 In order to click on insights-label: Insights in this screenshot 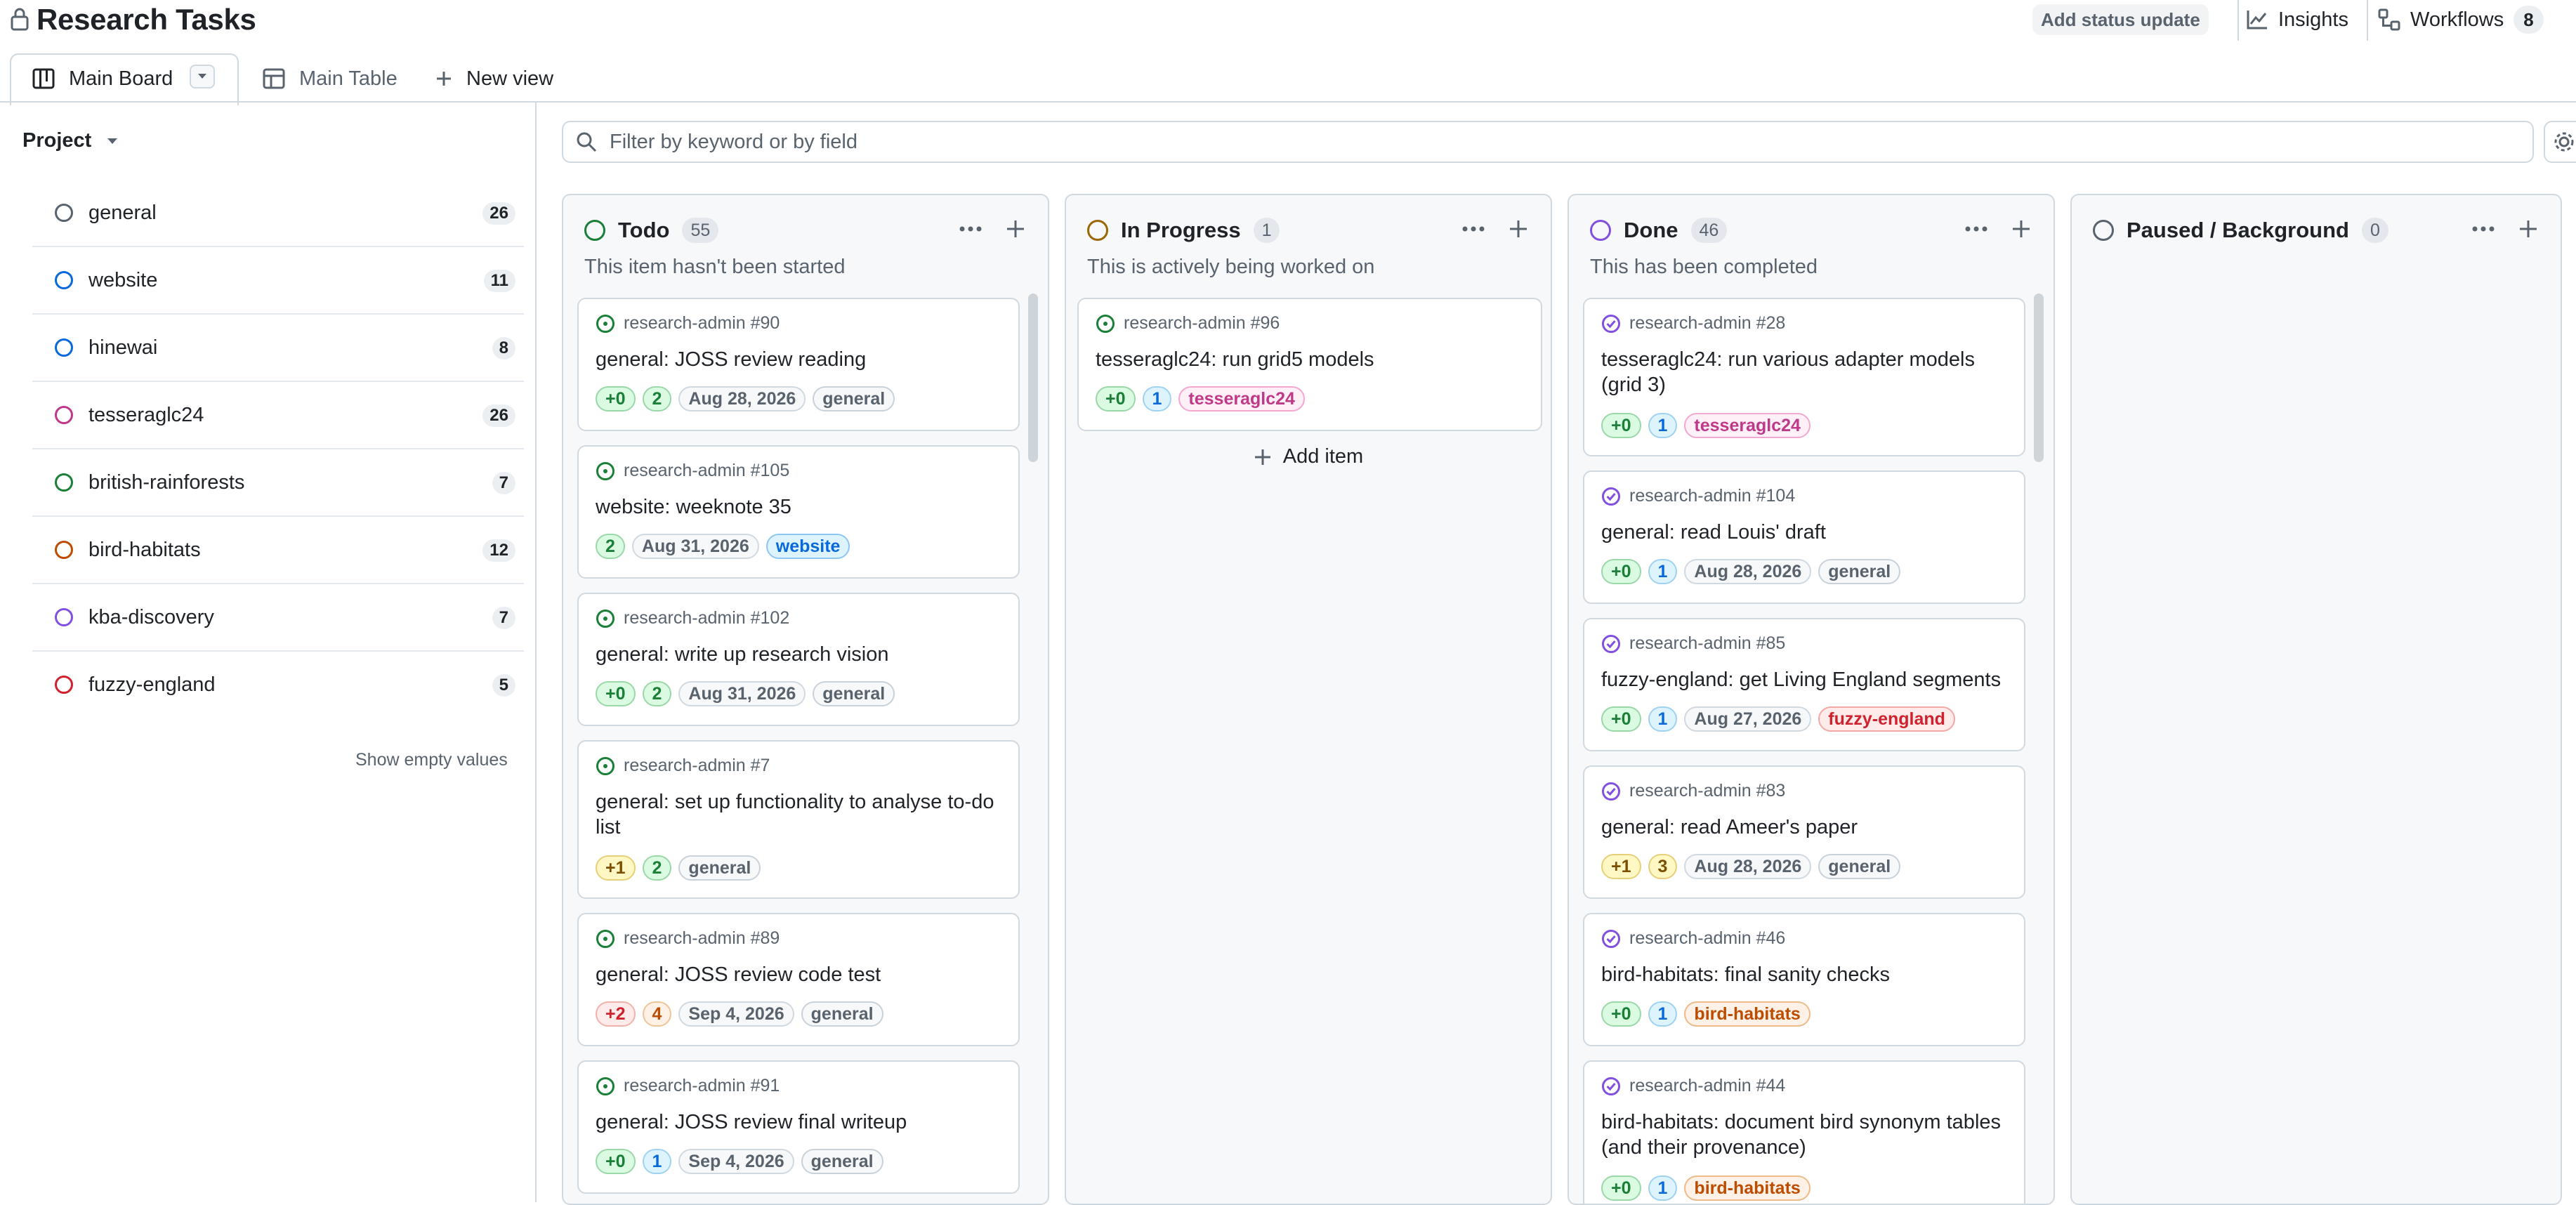, I will do `click(2313, 19)`.